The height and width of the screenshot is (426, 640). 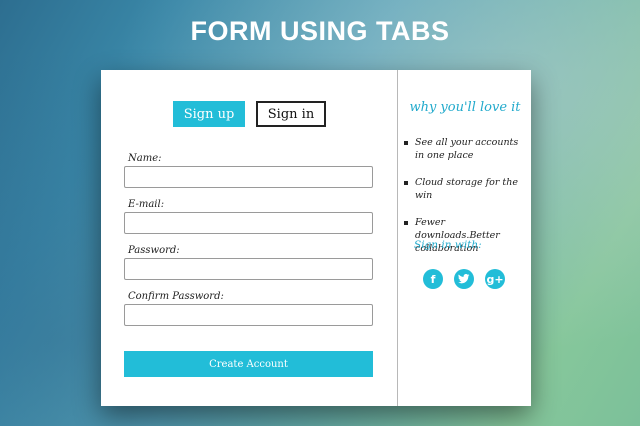 I want to click on email-input, so click(x=248, y=223).